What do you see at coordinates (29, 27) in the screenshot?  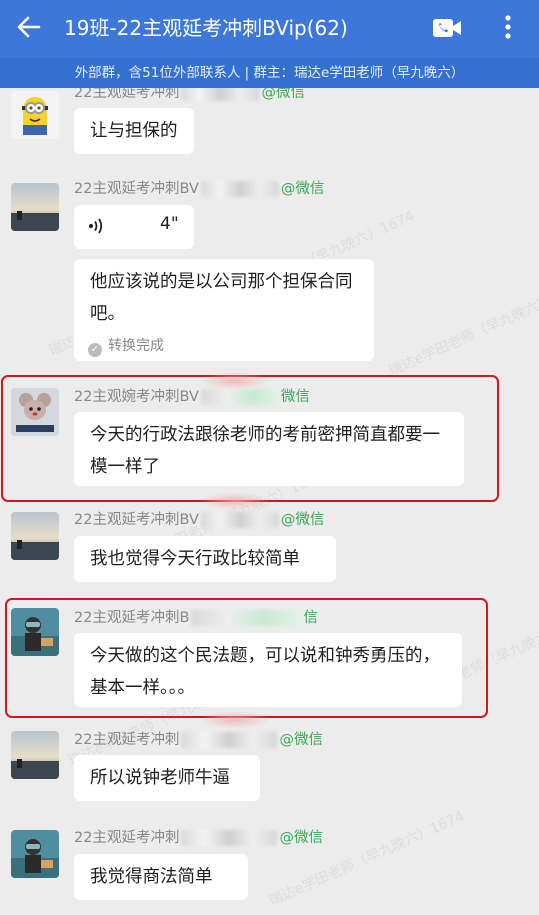 I see `arrow-left-icon` at bounding box center [29, 27].